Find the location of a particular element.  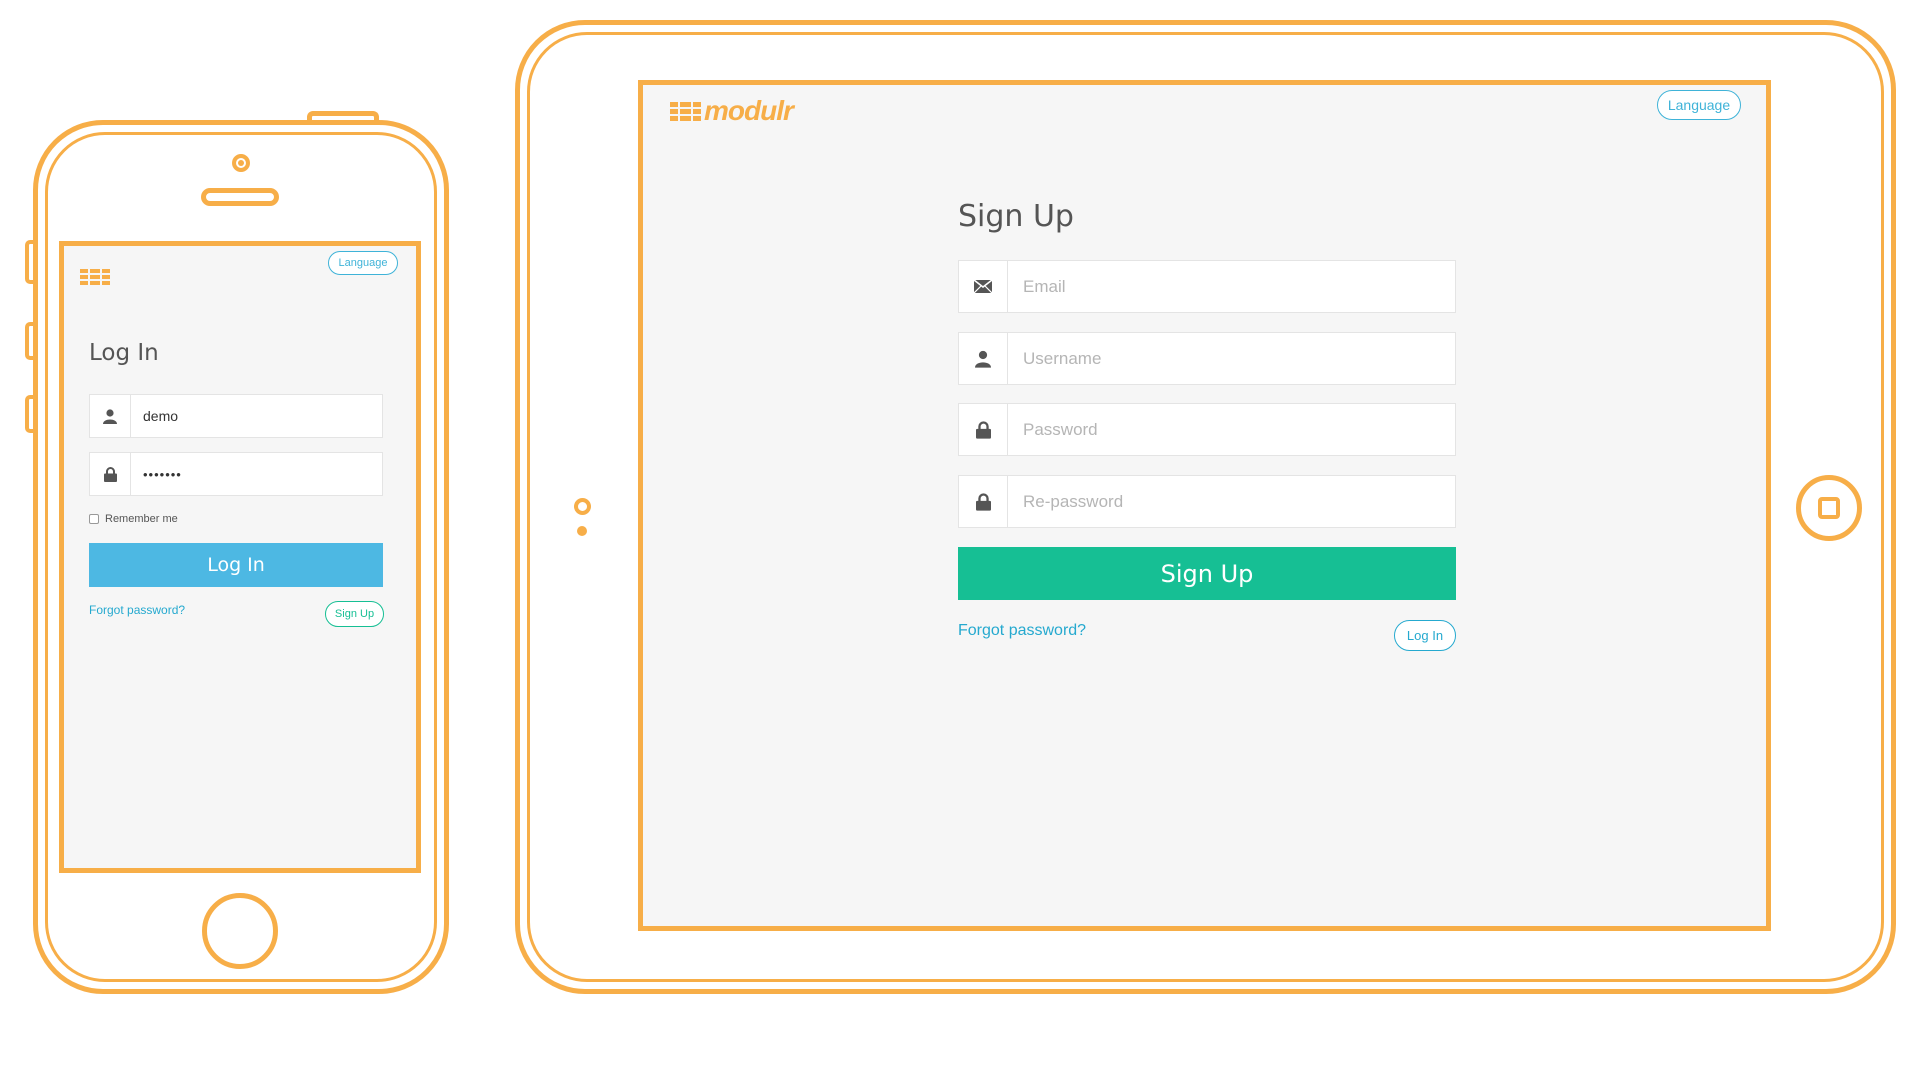

tablet-sensor-dot is located at coordinates (582, 531).